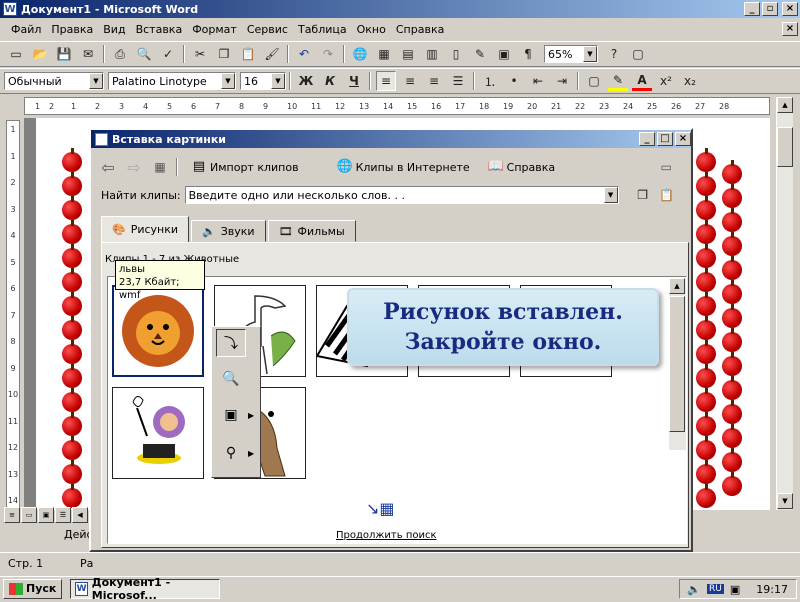  What do you see at coordinates (480, 54) in the screenshot?
I see `drawing-icon: ✎` at bounding box center [480, 54].